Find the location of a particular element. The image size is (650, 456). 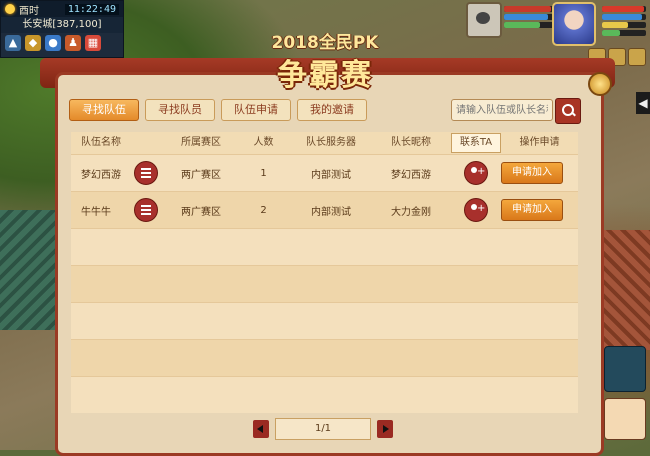

page-indicator: 1/1 is located at coordinates (323, 429).